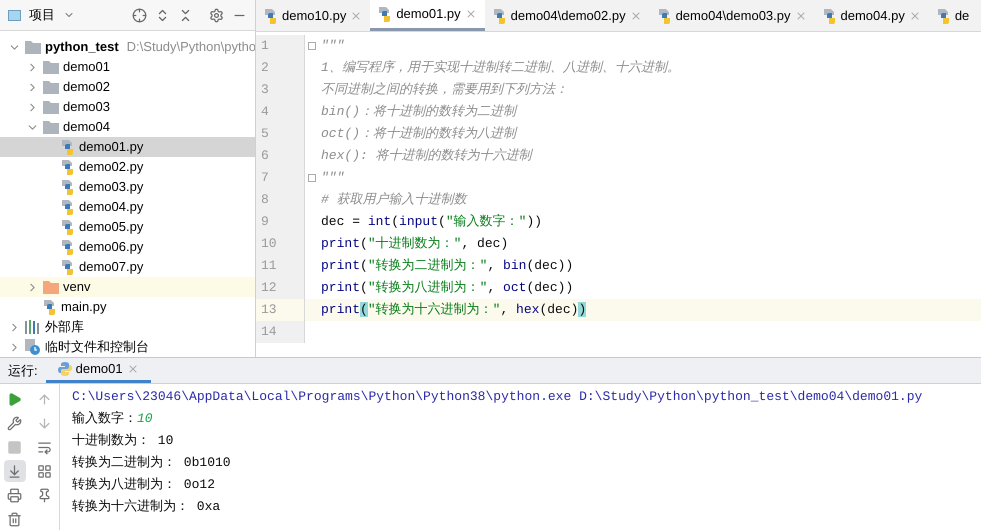 This screenshot has width=981, height=530. Describe the element at coordinates (44, 423) in the screenshot. I see `arrow-down-icon` at that location.